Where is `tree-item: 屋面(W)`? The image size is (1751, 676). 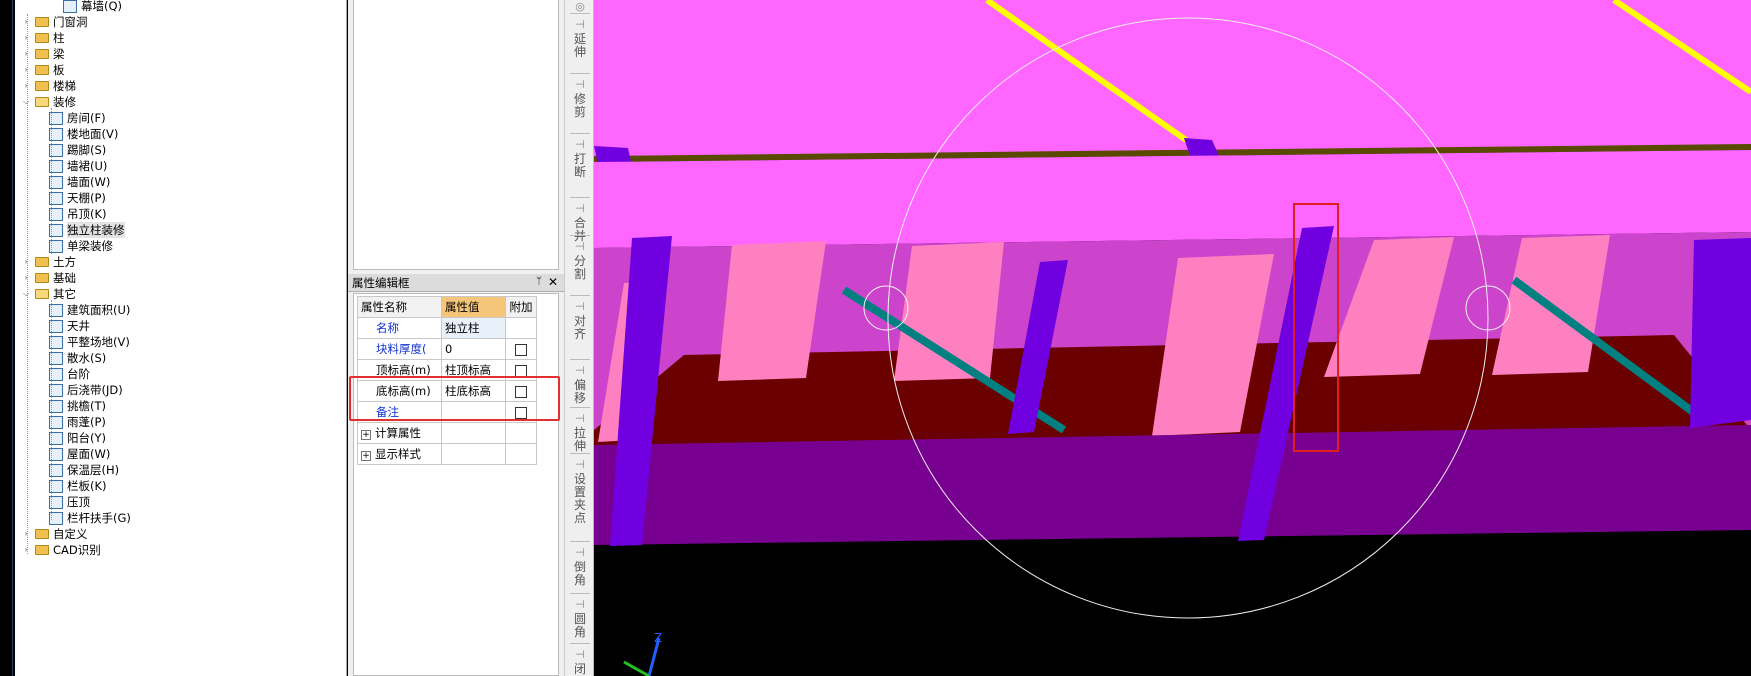
tree-item: 屋面(W) is located at coordinates (79, 454).